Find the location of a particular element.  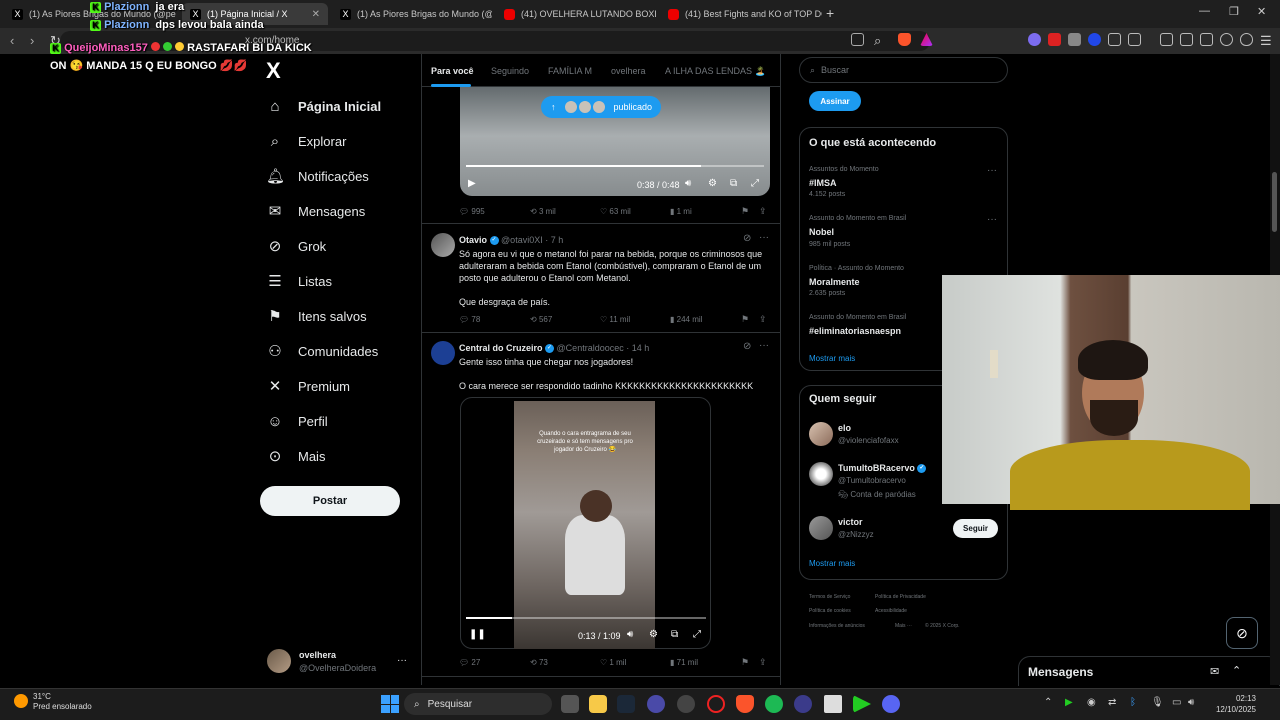

steam-icon is located at coordinates (626, 704).